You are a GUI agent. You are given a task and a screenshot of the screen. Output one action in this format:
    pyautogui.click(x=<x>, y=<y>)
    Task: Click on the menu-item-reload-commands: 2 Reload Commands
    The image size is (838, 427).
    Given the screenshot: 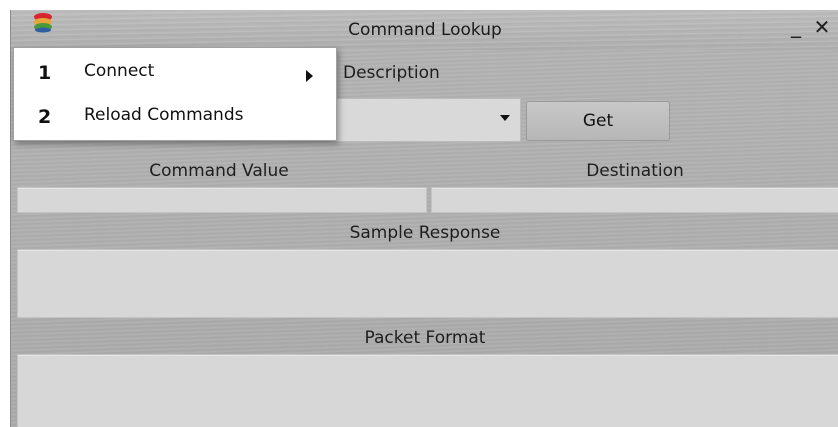 What is the action you would take?
    pyautogui.click(x=175, y=116)
    